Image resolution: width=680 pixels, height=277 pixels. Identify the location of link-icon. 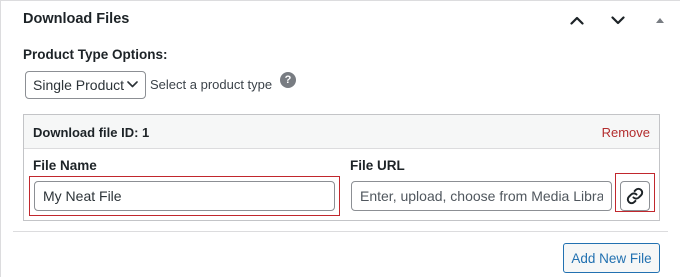
(635, 196).